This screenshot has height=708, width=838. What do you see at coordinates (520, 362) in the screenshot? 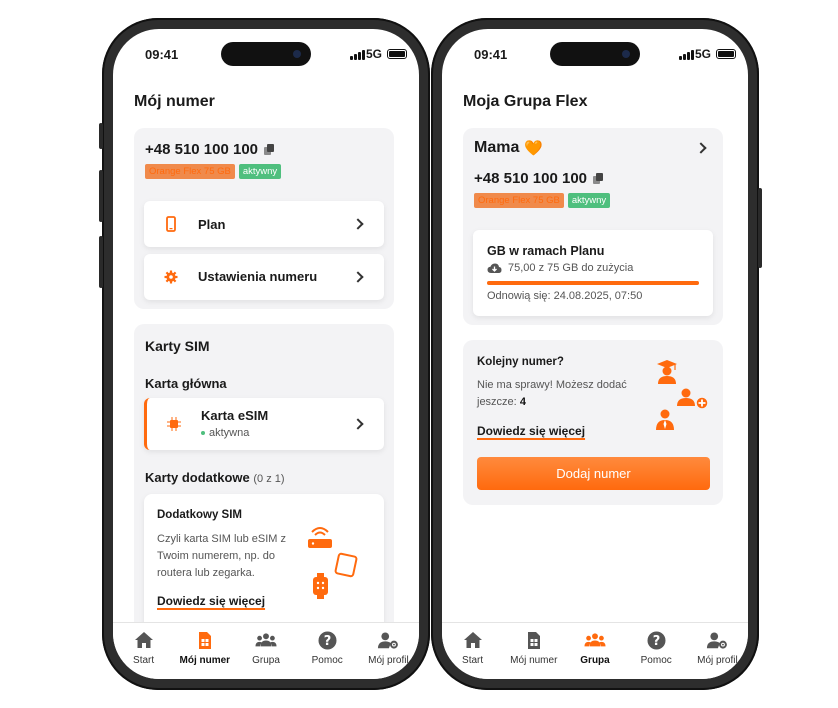
I see `next-title: Kolejny numer?` at bounding box center [520, 362].